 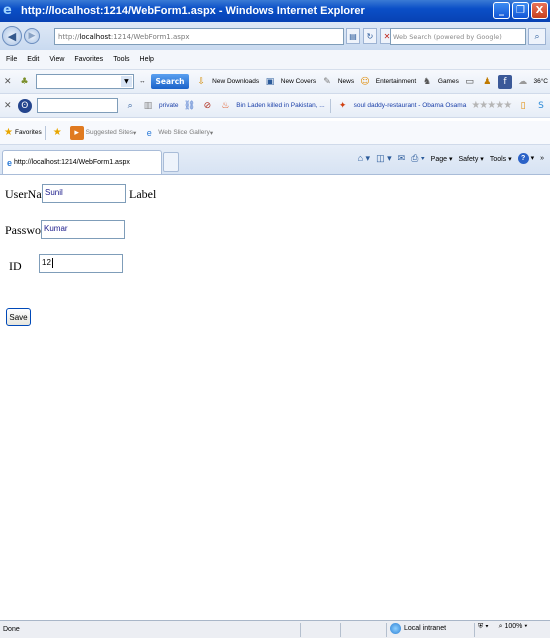 What do you see at coordinates (130, 106) in the screenshot?
I see `magnifier-icon: ⌕` at bounding box center [130, 106].